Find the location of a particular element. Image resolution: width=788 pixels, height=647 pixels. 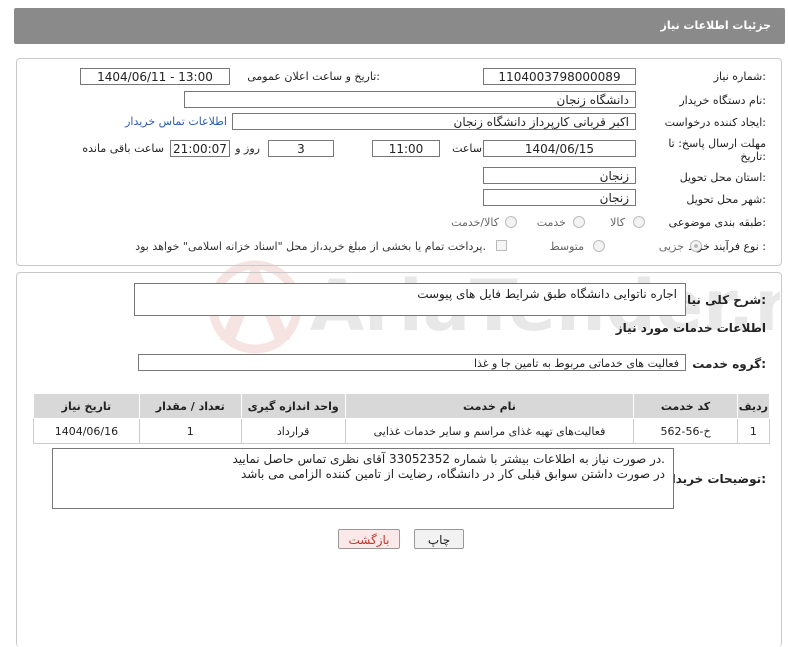

need-number-label: شماره نیاز: is located at coordinates (739, 76).